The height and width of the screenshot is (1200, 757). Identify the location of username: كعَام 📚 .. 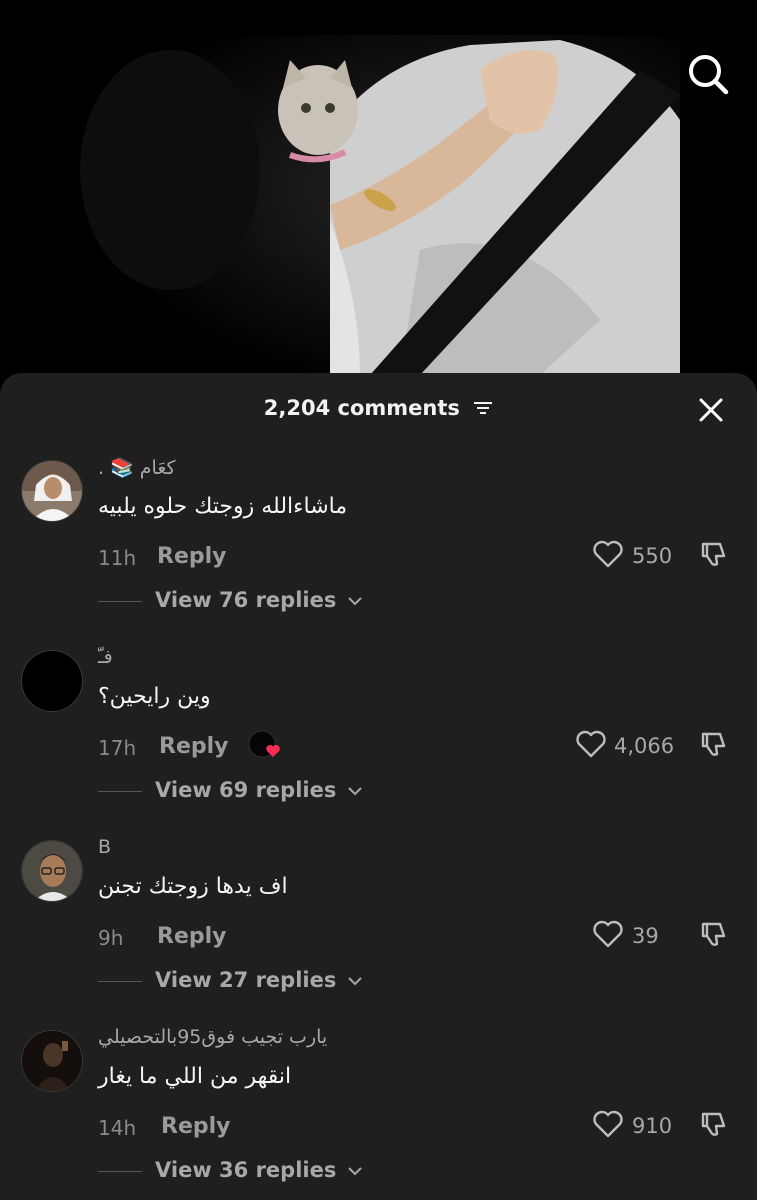
(248, 467).